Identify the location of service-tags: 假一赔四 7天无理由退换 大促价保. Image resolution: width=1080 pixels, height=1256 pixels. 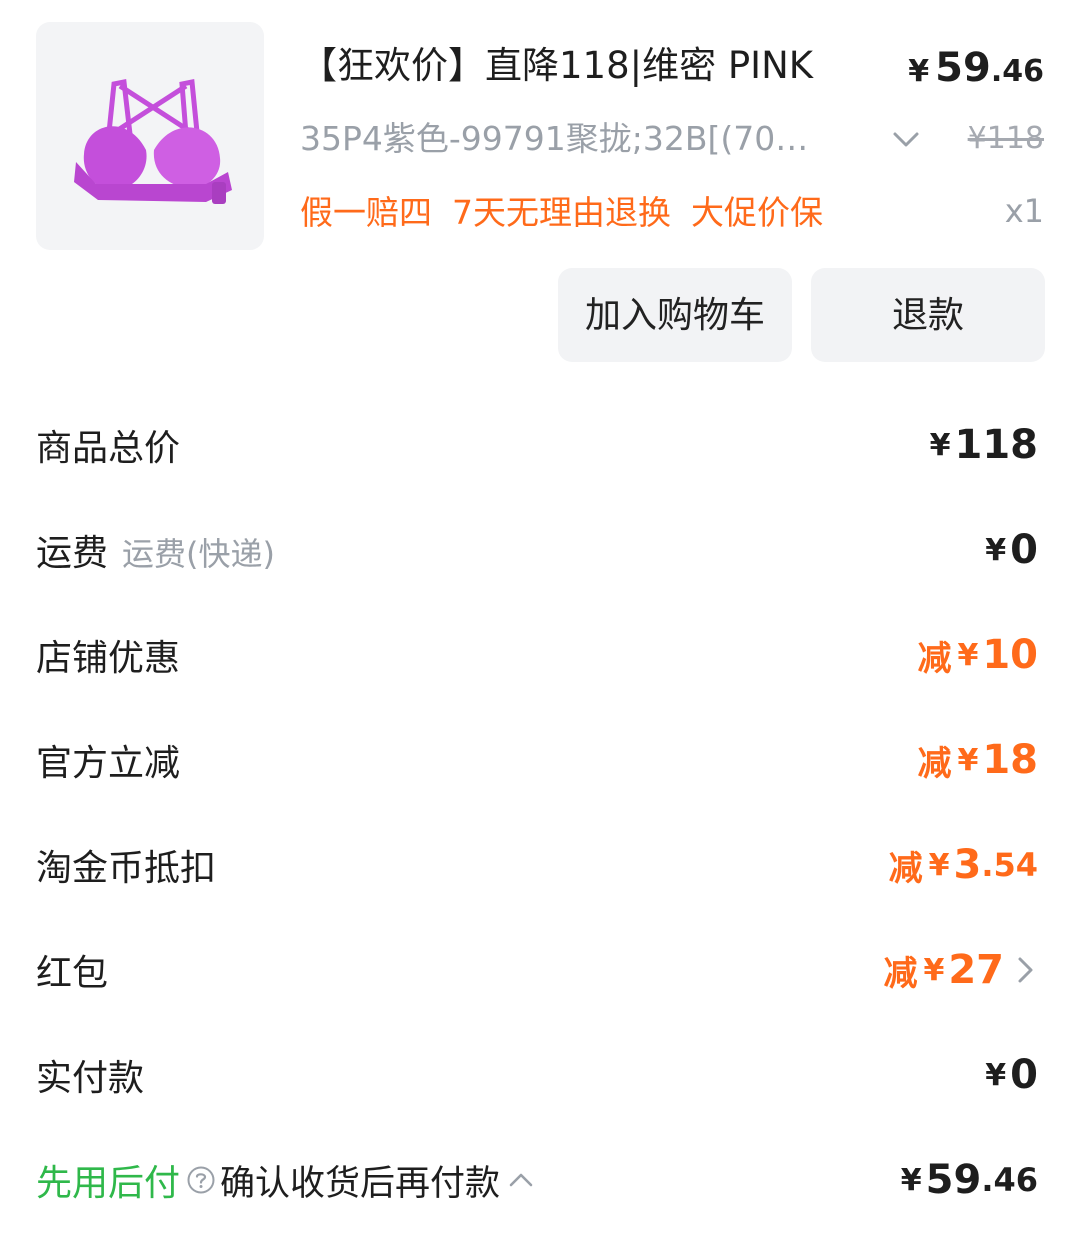
(561, 213).